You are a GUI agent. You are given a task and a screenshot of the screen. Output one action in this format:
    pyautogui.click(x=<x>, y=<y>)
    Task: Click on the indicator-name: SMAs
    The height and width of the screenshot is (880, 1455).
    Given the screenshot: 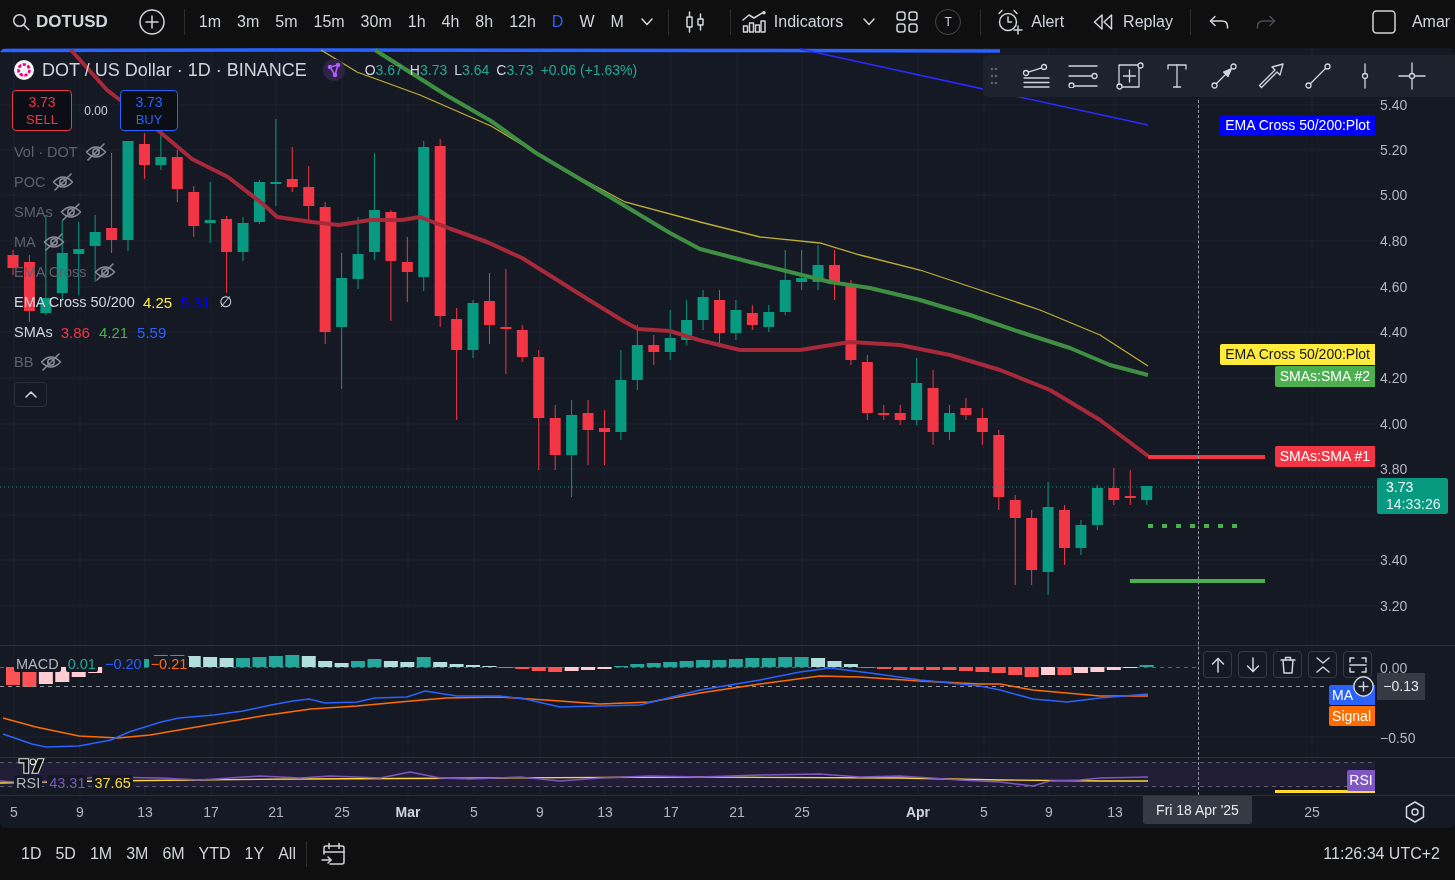 What is the action you would take?
    pyautogui.click(x=33, y=332)
    